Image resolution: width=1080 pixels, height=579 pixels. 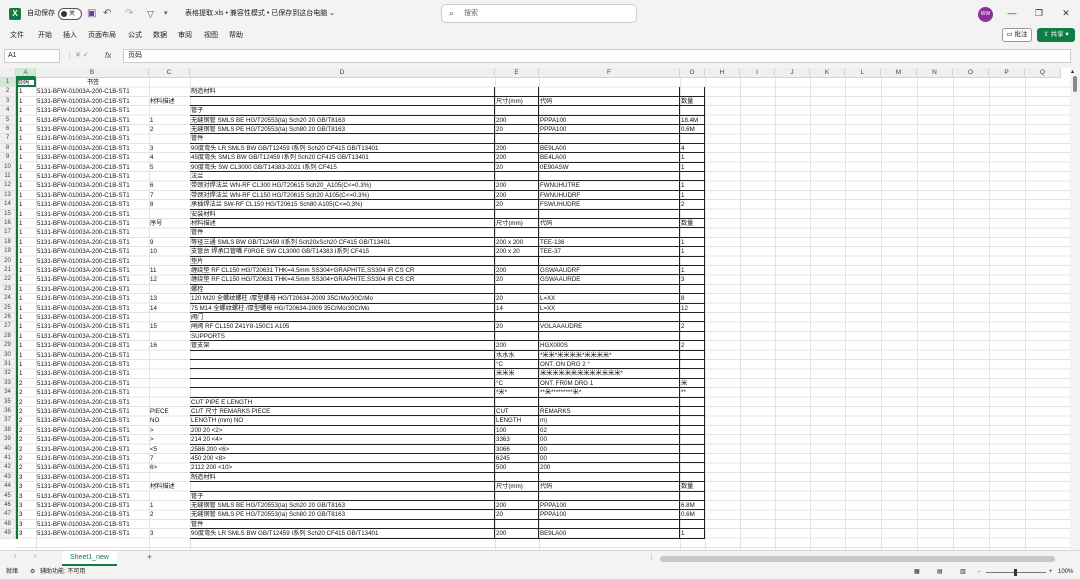 What do you see at coordinates (863, 73) in the screenshot?
I see `column-header: L` at bounding box center [863, 73].